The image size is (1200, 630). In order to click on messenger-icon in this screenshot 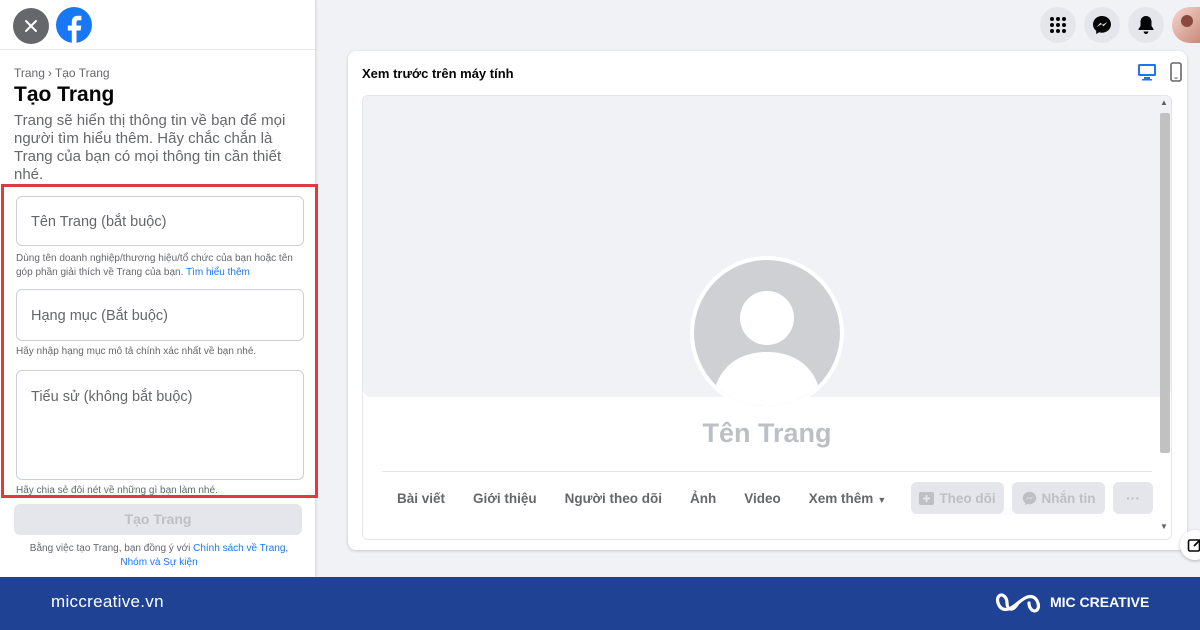, I will do `click(1102, 25)`.